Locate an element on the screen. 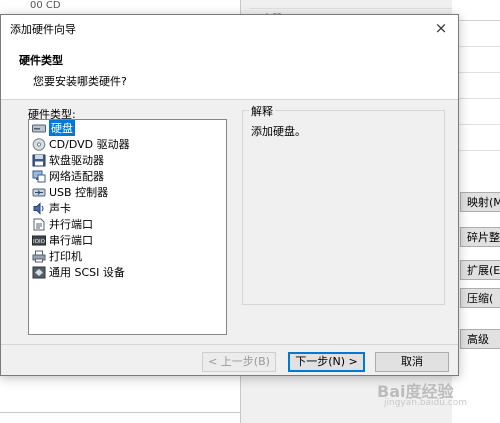 The image size is (500, 423). dialog-title: 添加硬件向导 is located at coordinates (43, 29).